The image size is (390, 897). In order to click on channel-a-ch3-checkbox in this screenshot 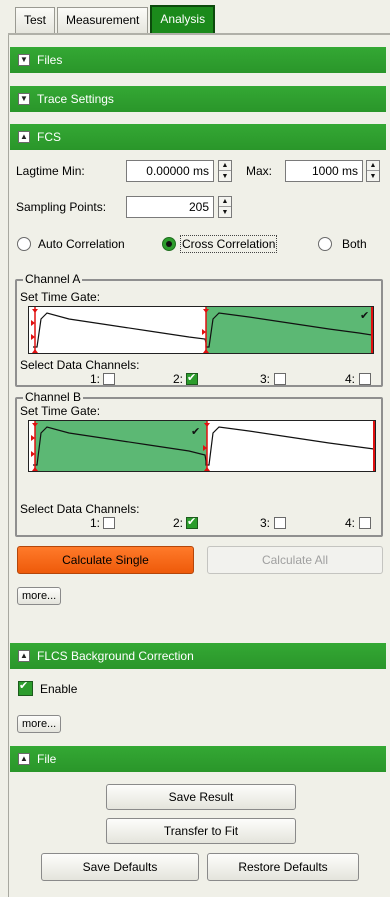, I will do `click(280, 379)`.